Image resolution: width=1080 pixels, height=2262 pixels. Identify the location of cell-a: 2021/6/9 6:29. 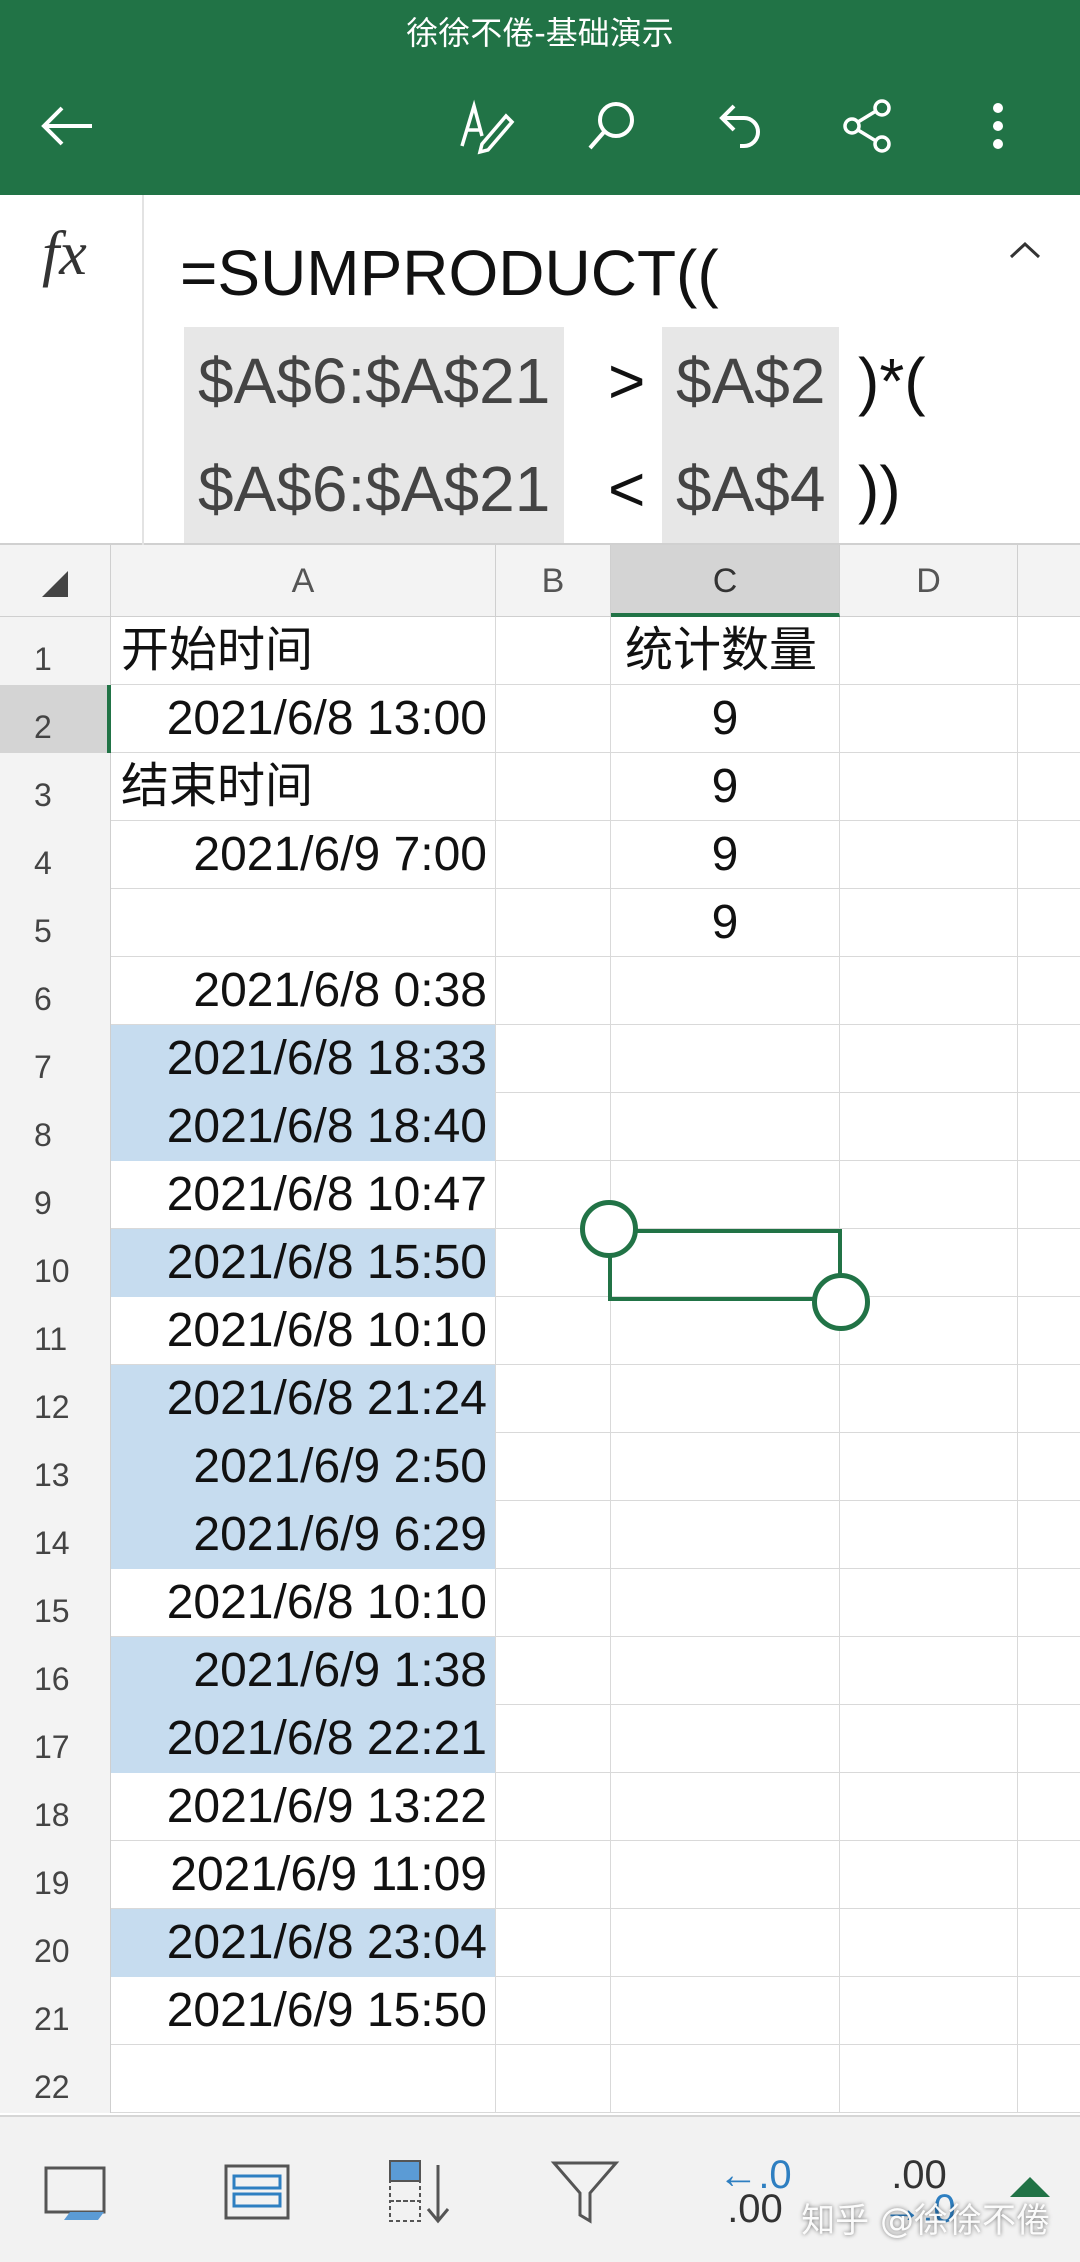
(303, 1535).